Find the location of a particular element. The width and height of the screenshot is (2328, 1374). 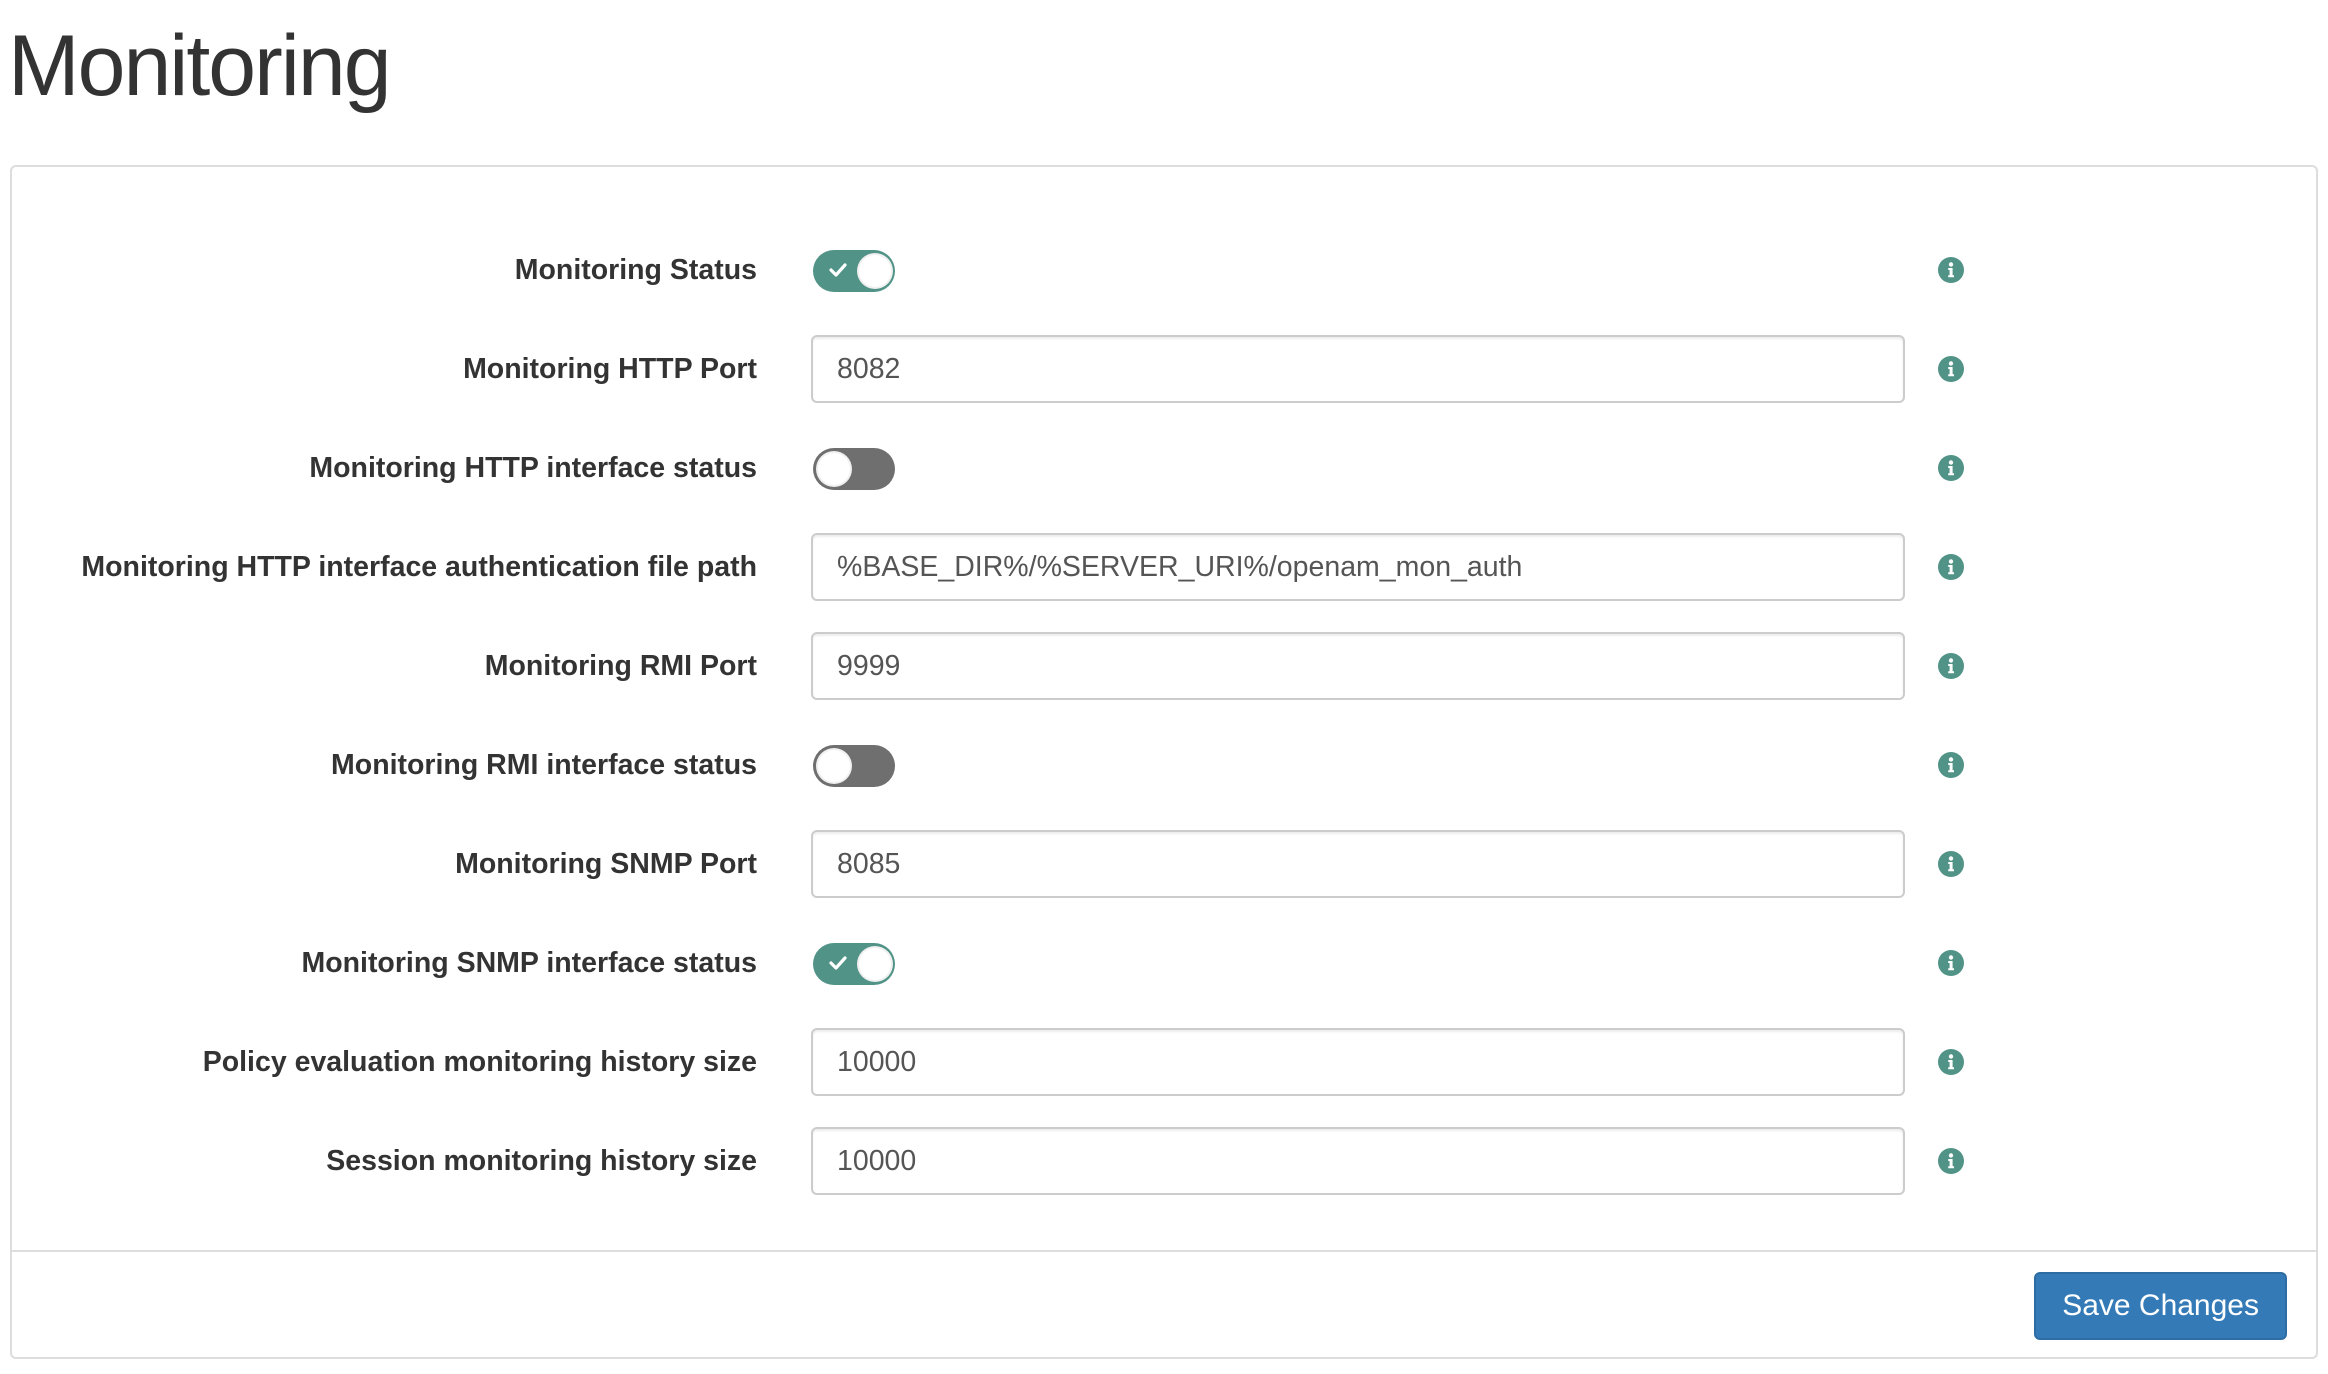

form-row-monitoring-snmp-port: Monitoring SNMP Port is located at coordinates (1164, 864).